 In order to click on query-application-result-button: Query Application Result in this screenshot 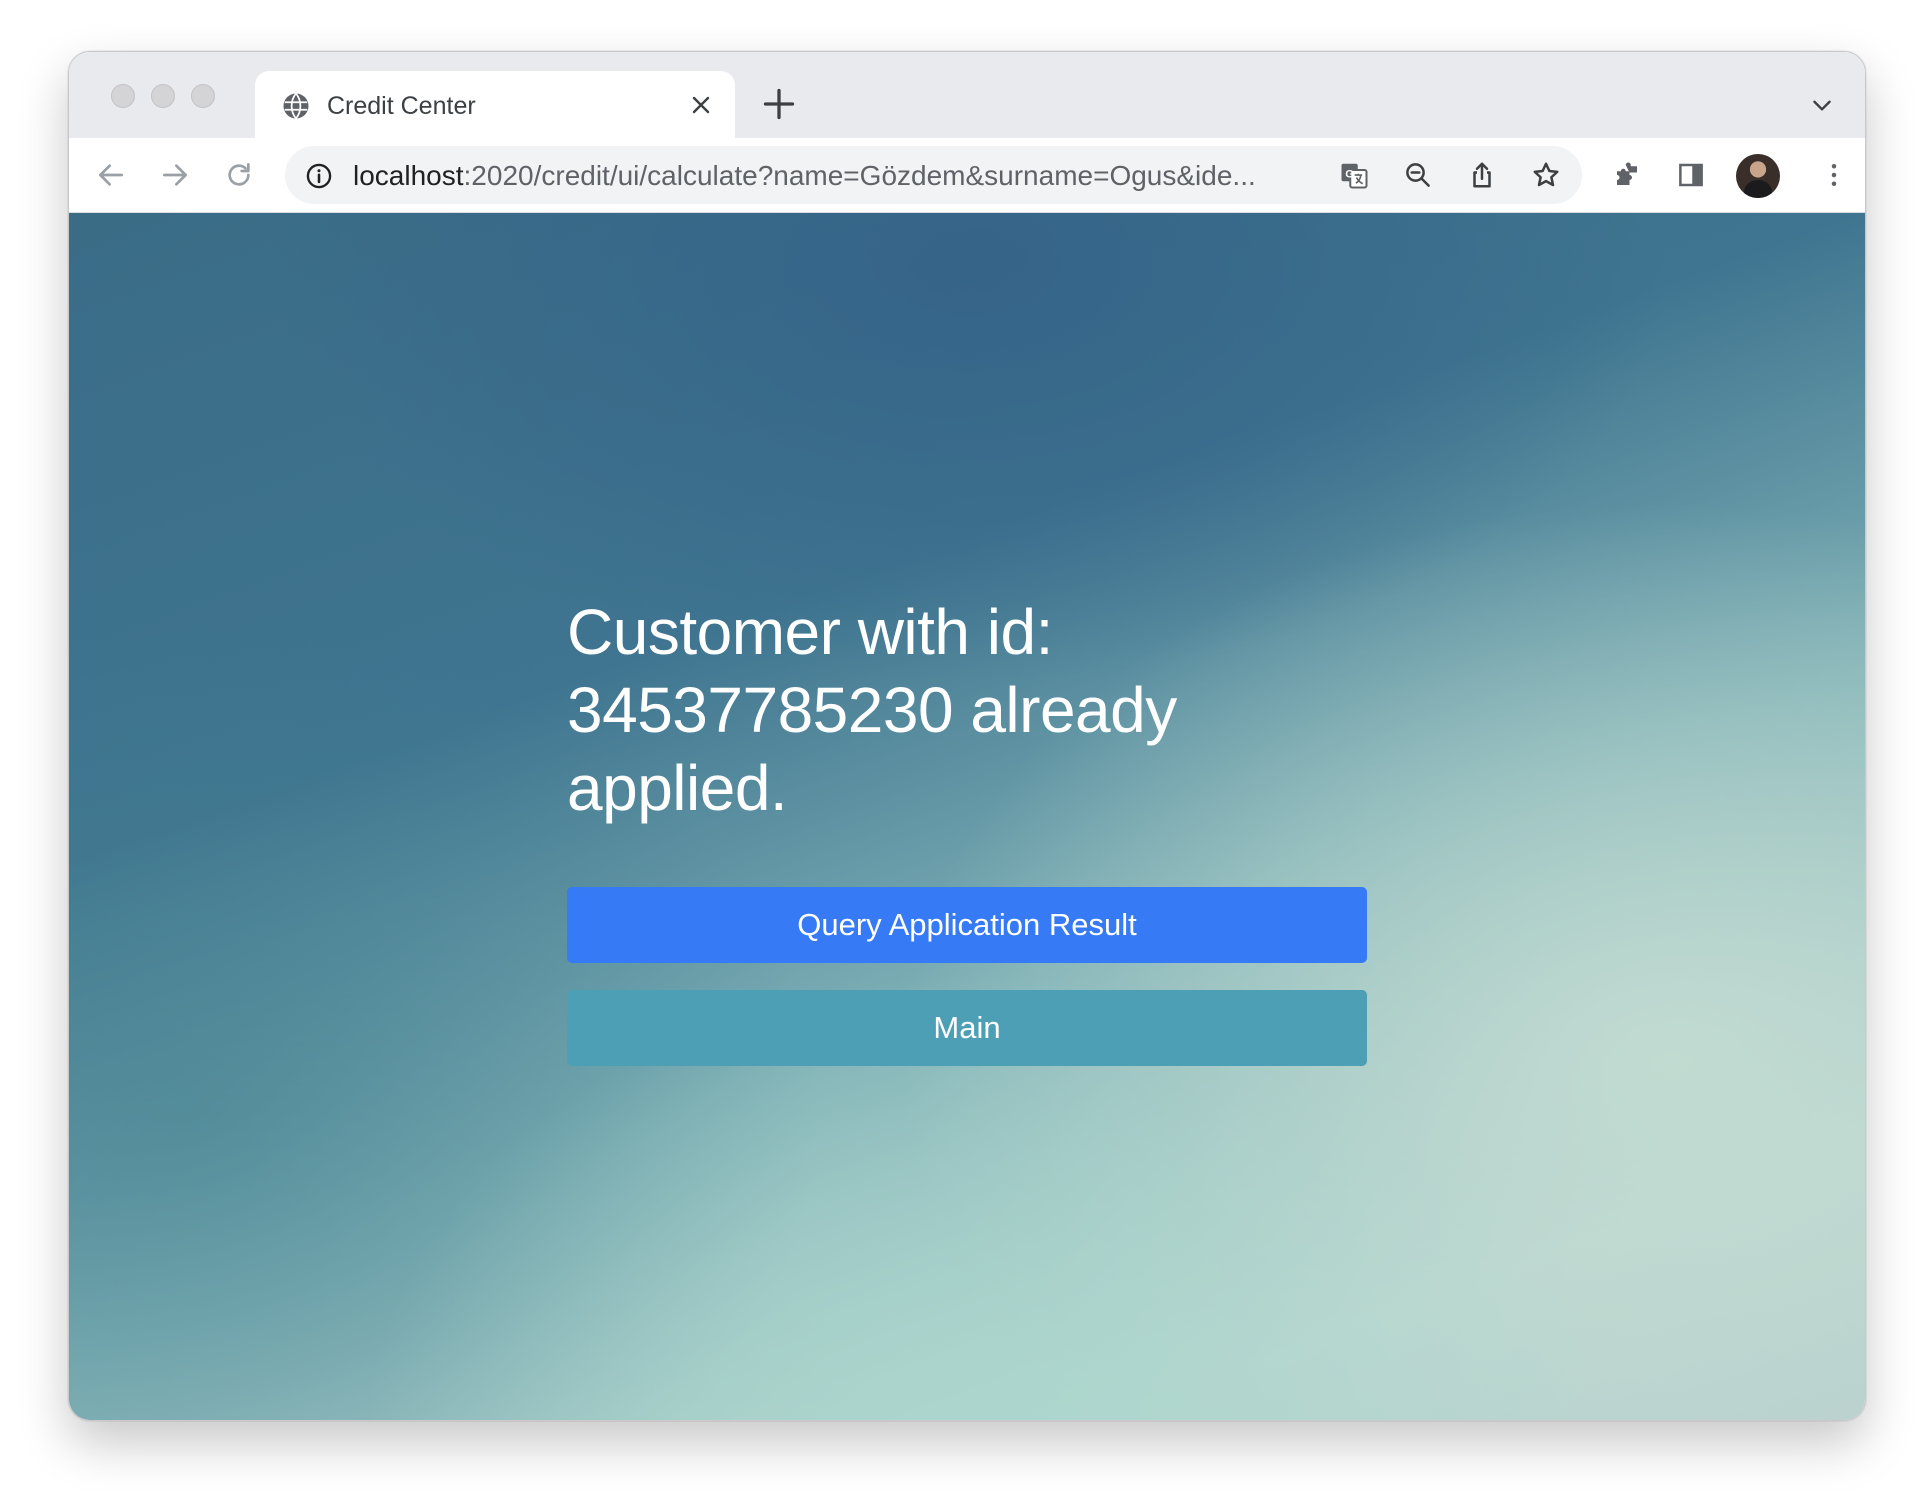, I will do `click(967, 925)`.